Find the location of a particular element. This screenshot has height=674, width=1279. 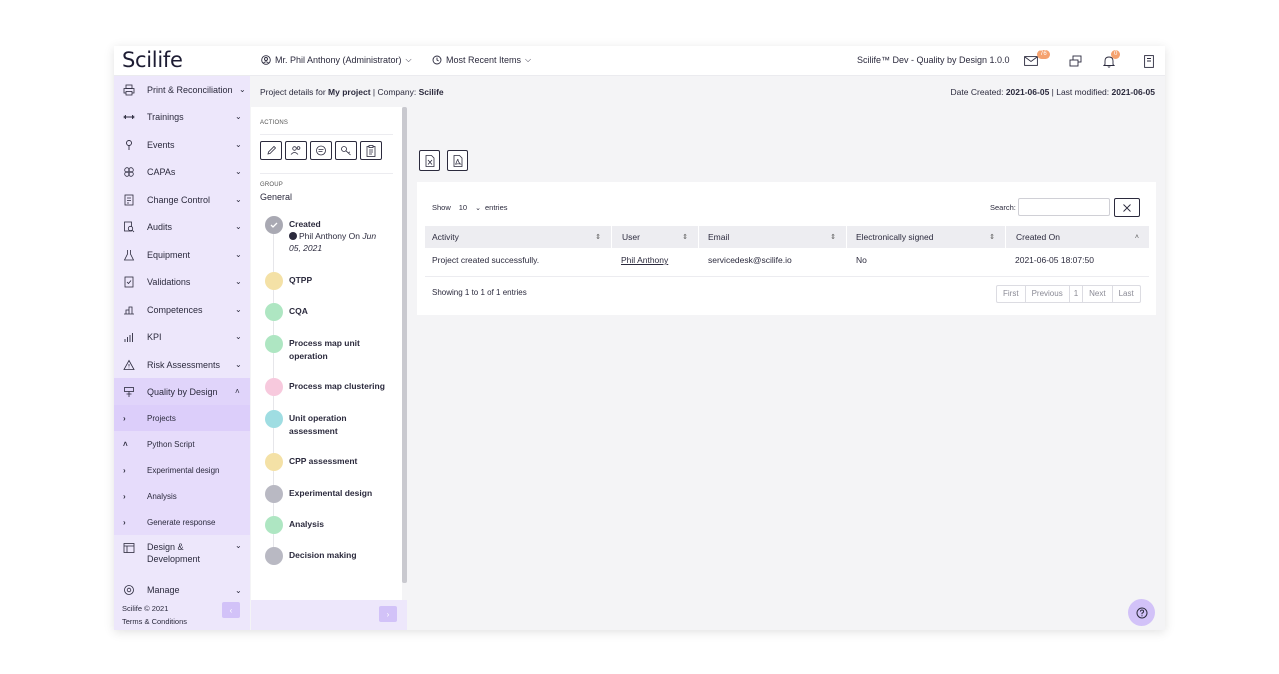

gear-icon is located at coordinates (129, 590).